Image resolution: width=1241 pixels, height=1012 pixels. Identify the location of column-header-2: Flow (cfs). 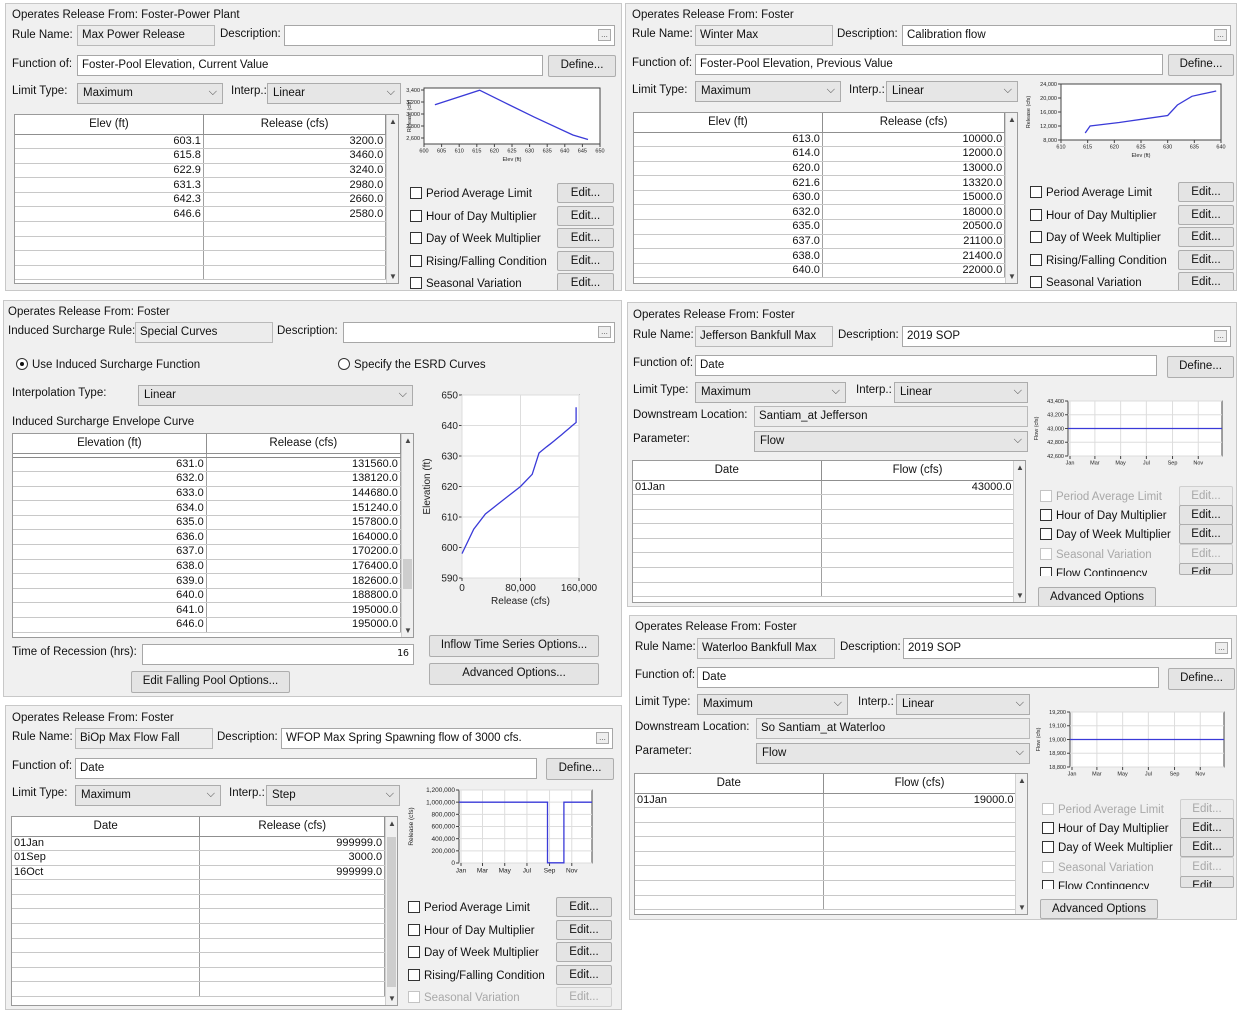
(920, 784).